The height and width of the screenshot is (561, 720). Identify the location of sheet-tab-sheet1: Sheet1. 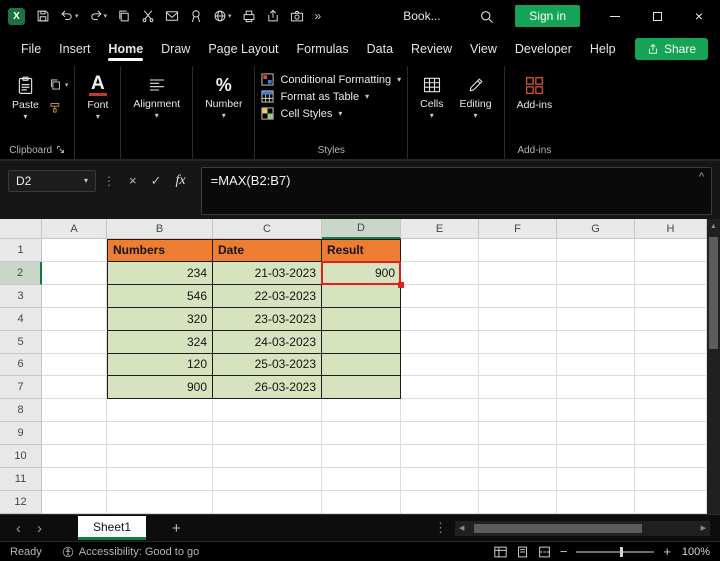
(112, 528).